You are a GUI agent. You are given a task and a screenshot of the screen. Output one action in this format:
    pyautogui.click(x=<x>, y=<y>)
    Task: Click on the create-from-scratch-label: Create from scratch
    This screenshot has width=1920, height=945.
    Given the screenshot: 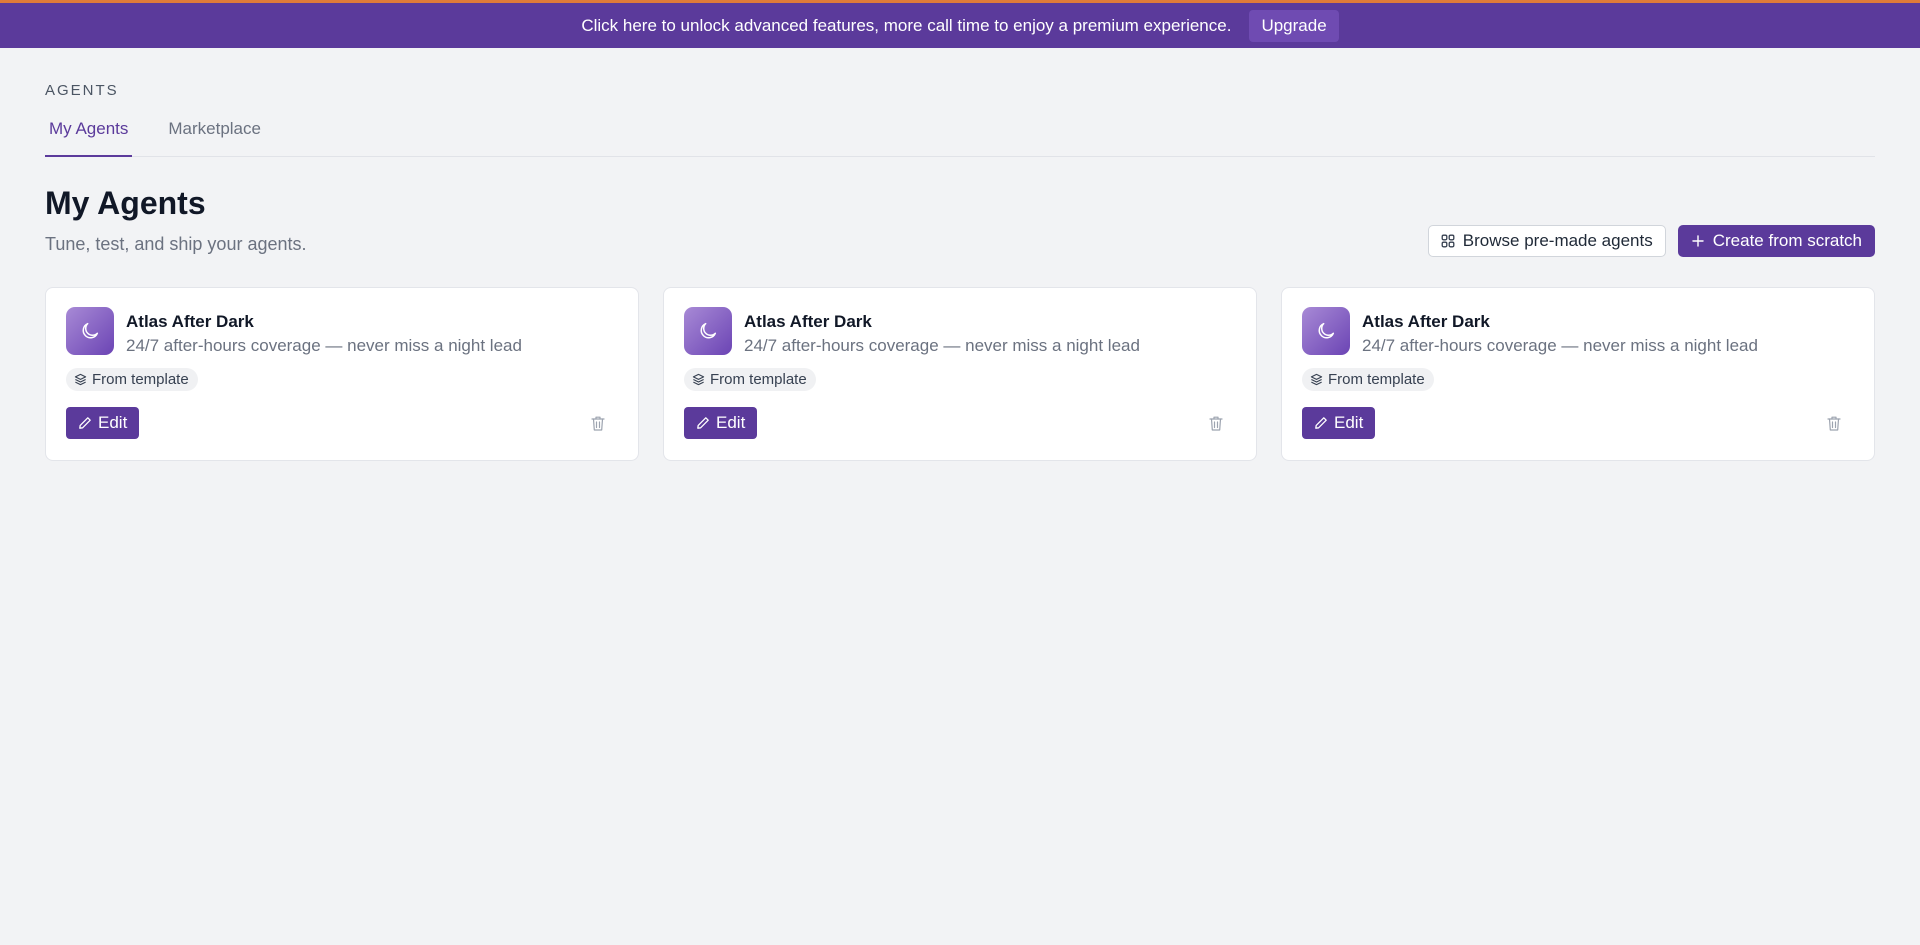 What is the action you would take?
    pyautogui.click(x=1787, y=240)
    